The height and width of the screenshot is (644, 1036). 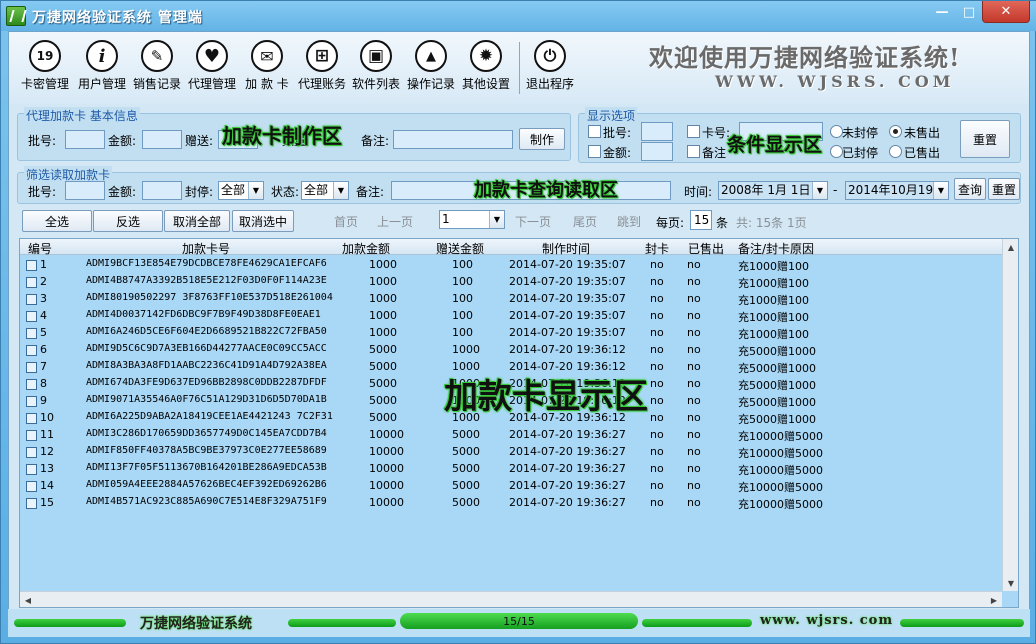 What do you see at coordinates (1006, 12) in the screenshot?
I see `close-button: ✕` at bounding box center [1006, 12].